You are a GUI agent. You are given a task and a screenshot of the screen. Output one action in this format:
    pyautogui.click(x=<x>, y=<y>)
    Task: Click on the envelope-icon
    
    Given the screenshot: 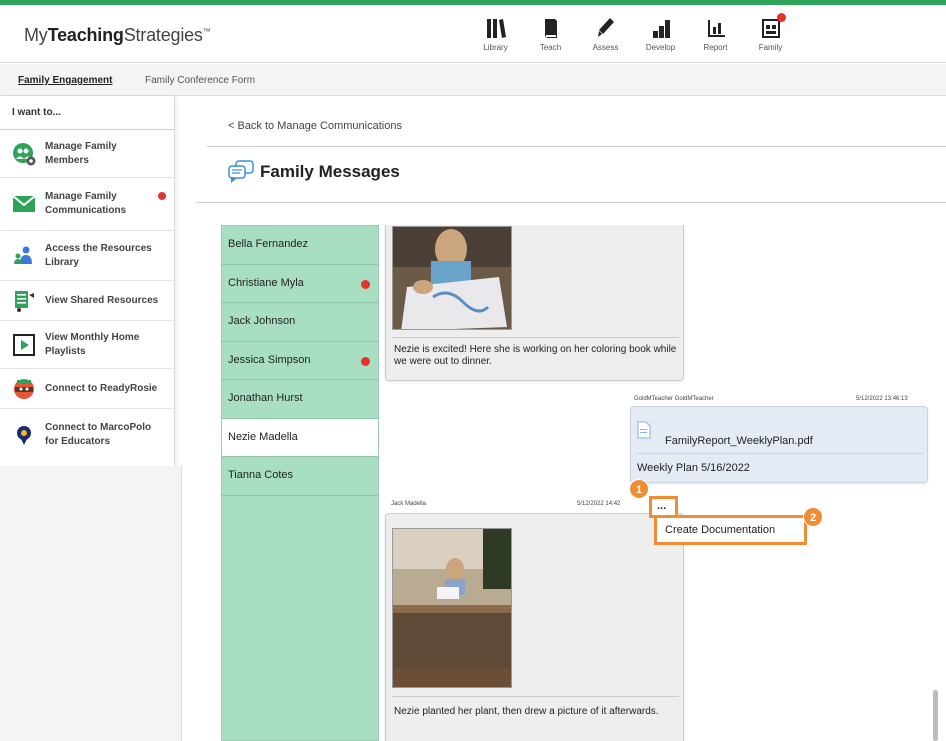 What is the action you would take?
    pyautogui.click(x=24, y=204)
    